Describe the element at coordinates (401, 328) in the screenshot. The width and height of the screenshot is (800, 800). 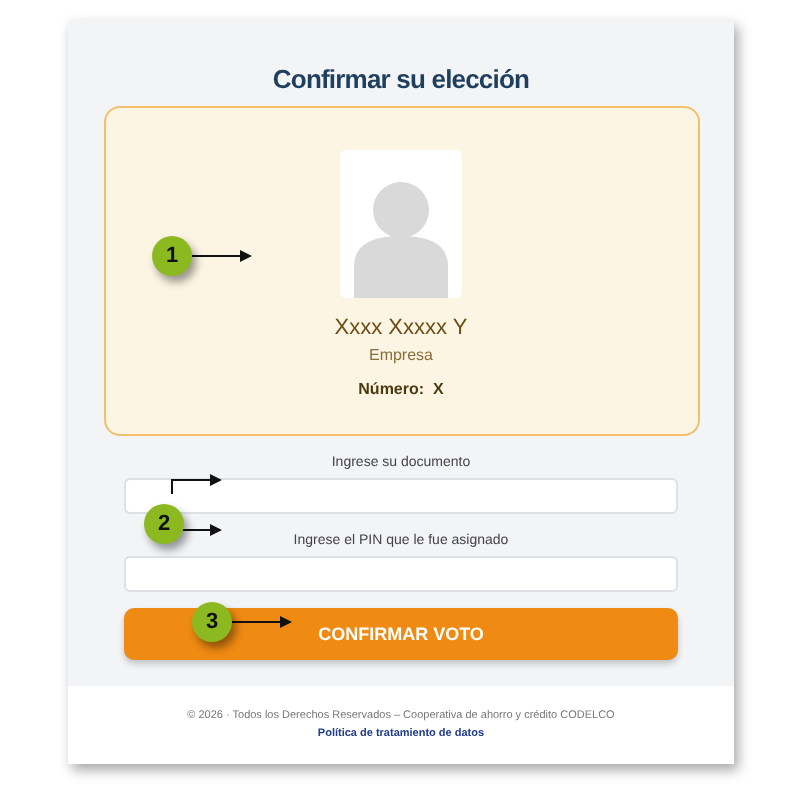
I see `candidate-name: Xxxx Xxxxx Y` at that location.